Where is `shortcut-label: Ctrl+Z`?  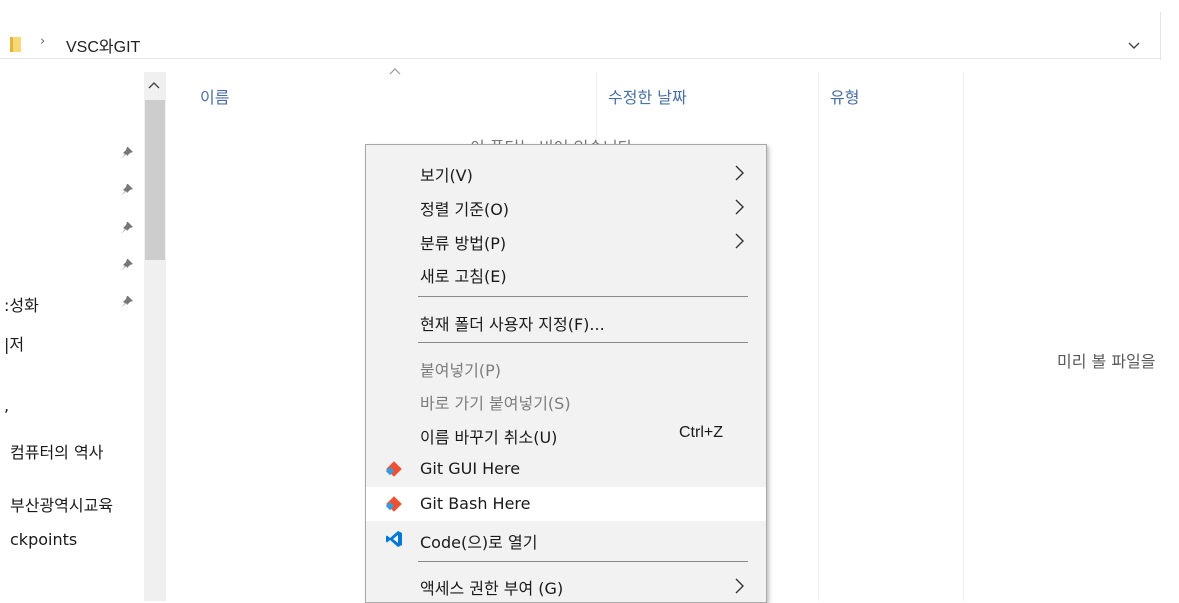
shortcut-label: Ctrl+Z is located at coordinates (701, 432).